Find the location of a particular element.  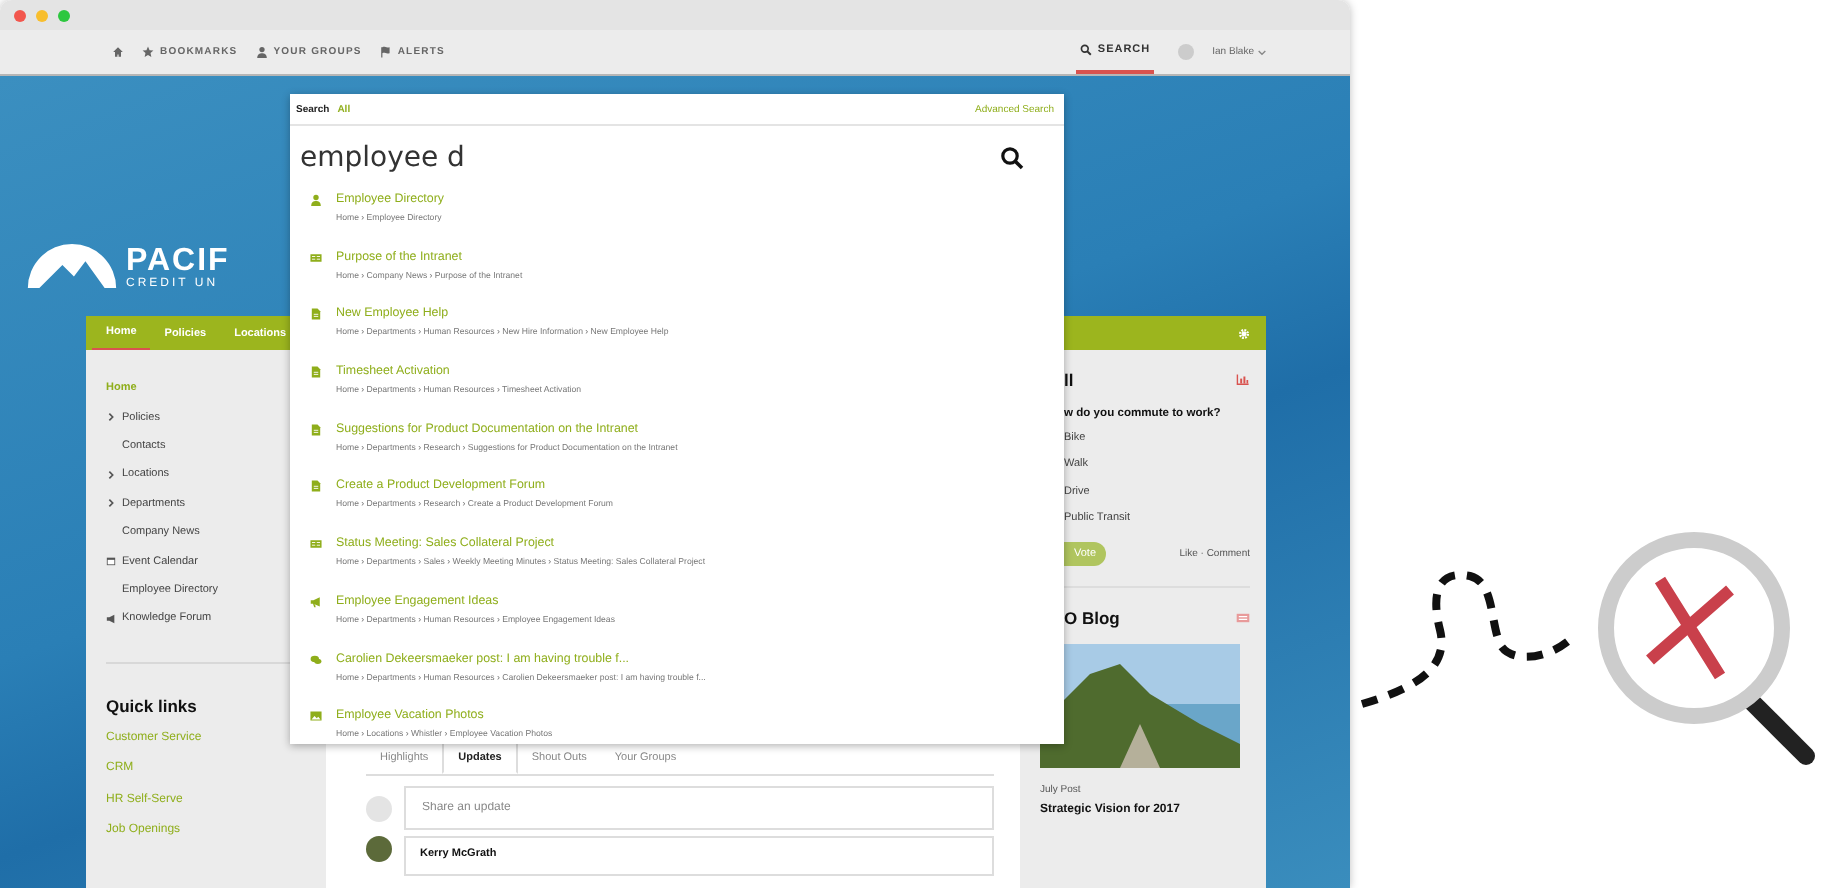

poll-title: ll is located at coordinates (1069, 380).